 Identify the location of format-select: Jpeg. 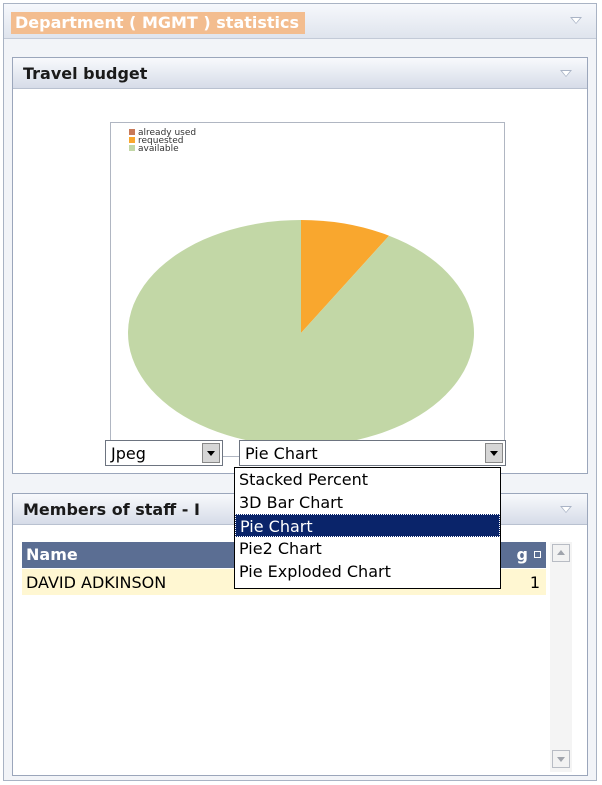
(164, 453).